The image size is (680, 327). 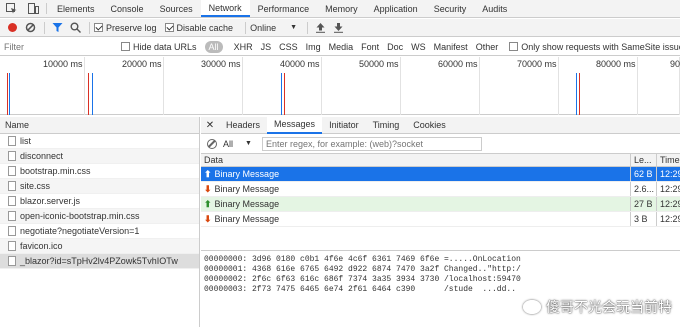 I want to click on tab-headers: Headers, so click(x=243, y=125).